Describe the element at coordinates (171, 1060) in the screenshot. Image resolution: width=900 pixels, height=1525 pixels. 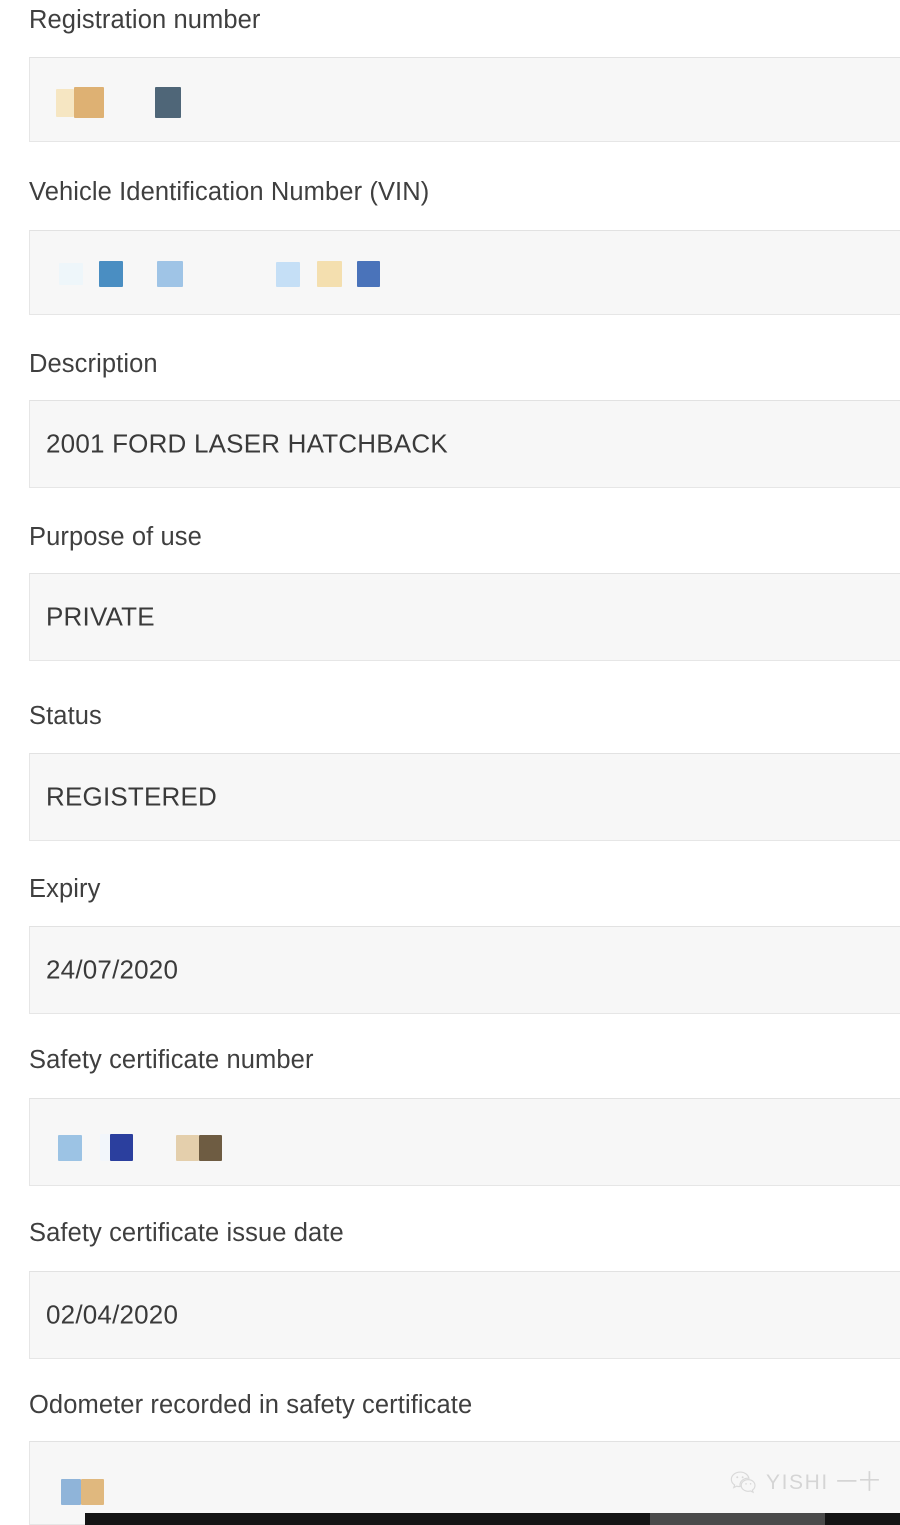
I see `label-safety-certificate-number: Safety certificate number` at that location.